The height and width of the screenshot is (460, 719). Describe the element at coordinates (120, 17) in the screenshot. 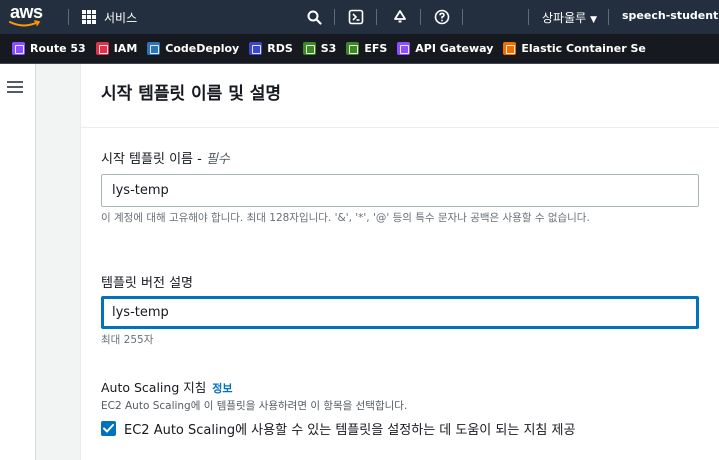

I see `services-menu: 서비스` at that location.